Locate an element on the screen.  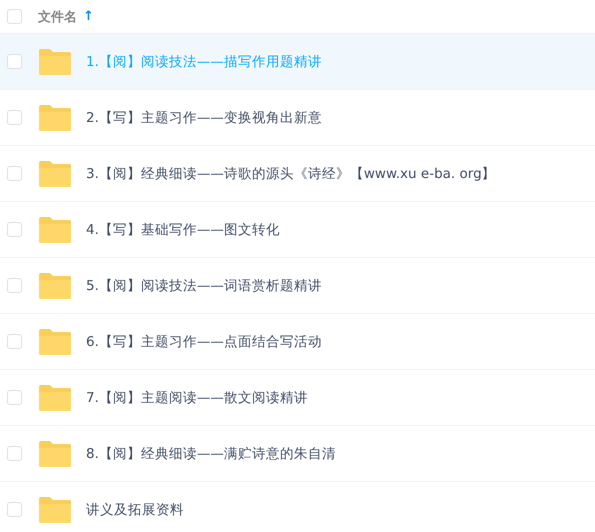
file-row: 7.【阅】主题阅读——散文阅读精讲 is located at coordinates (297, 398).